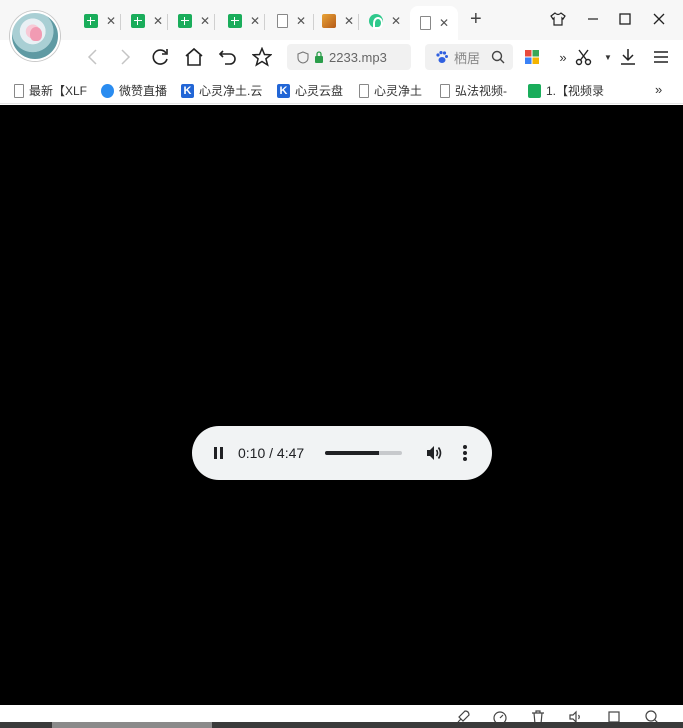  I want to click on address-bar: 2233.mp3, so click(349, 57).